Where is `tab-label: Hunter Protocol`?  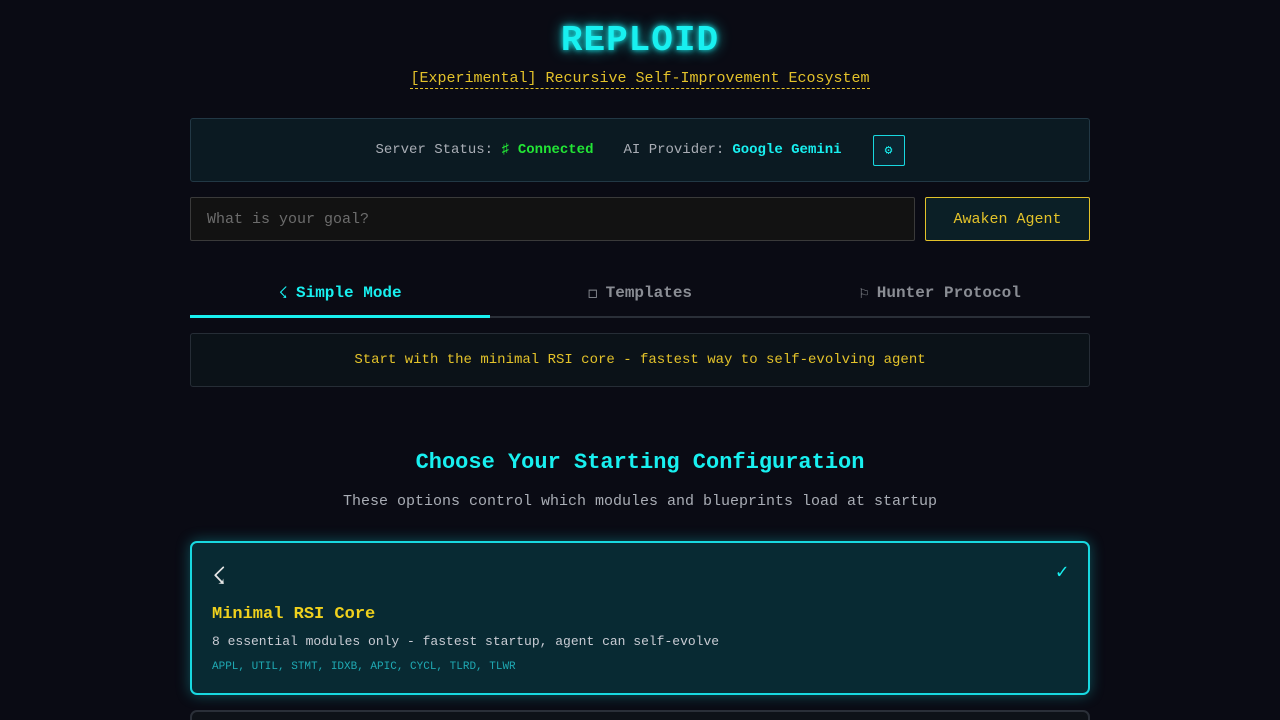 tab-label: Hunter Protocol is located at coordinates (948, 293).